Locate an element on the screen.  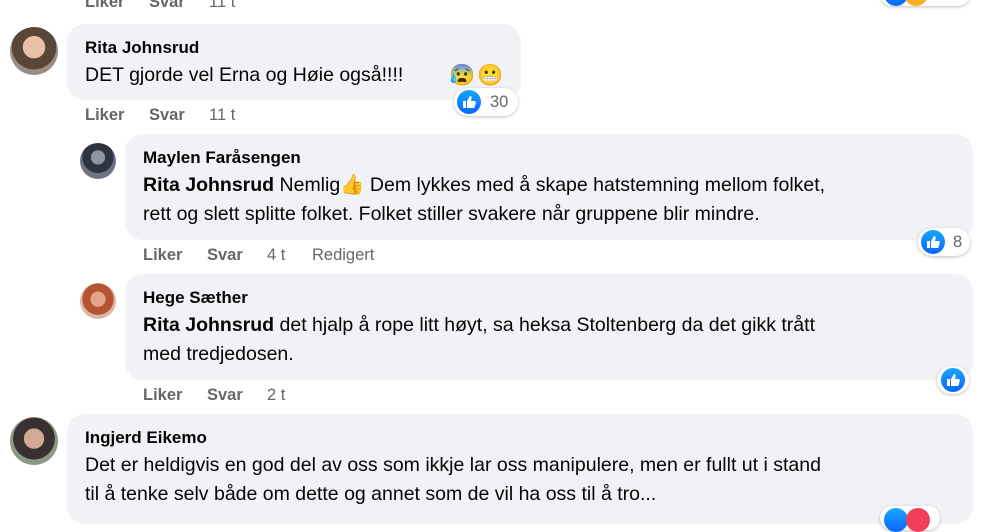
cold-sweat-emoji-icon: 😰 is located at coordinates (462, 75).